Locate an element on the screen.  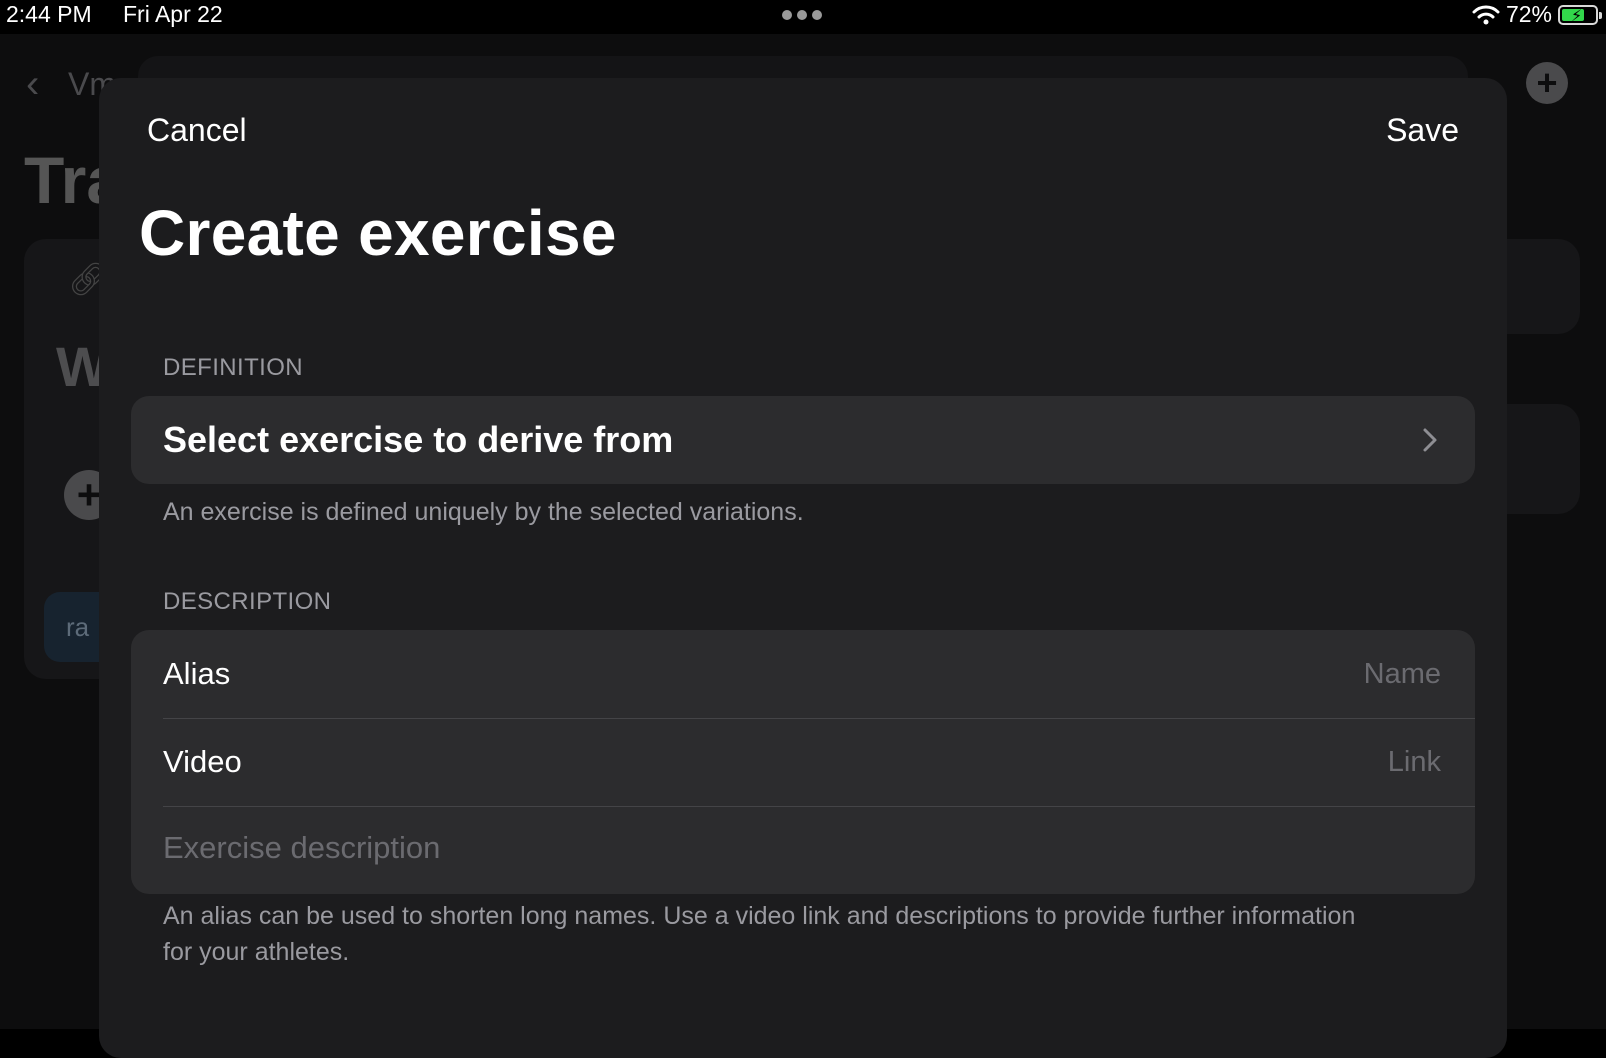
select-exercise-row: Select exercise to derive from is located at coordinates (803, 440).